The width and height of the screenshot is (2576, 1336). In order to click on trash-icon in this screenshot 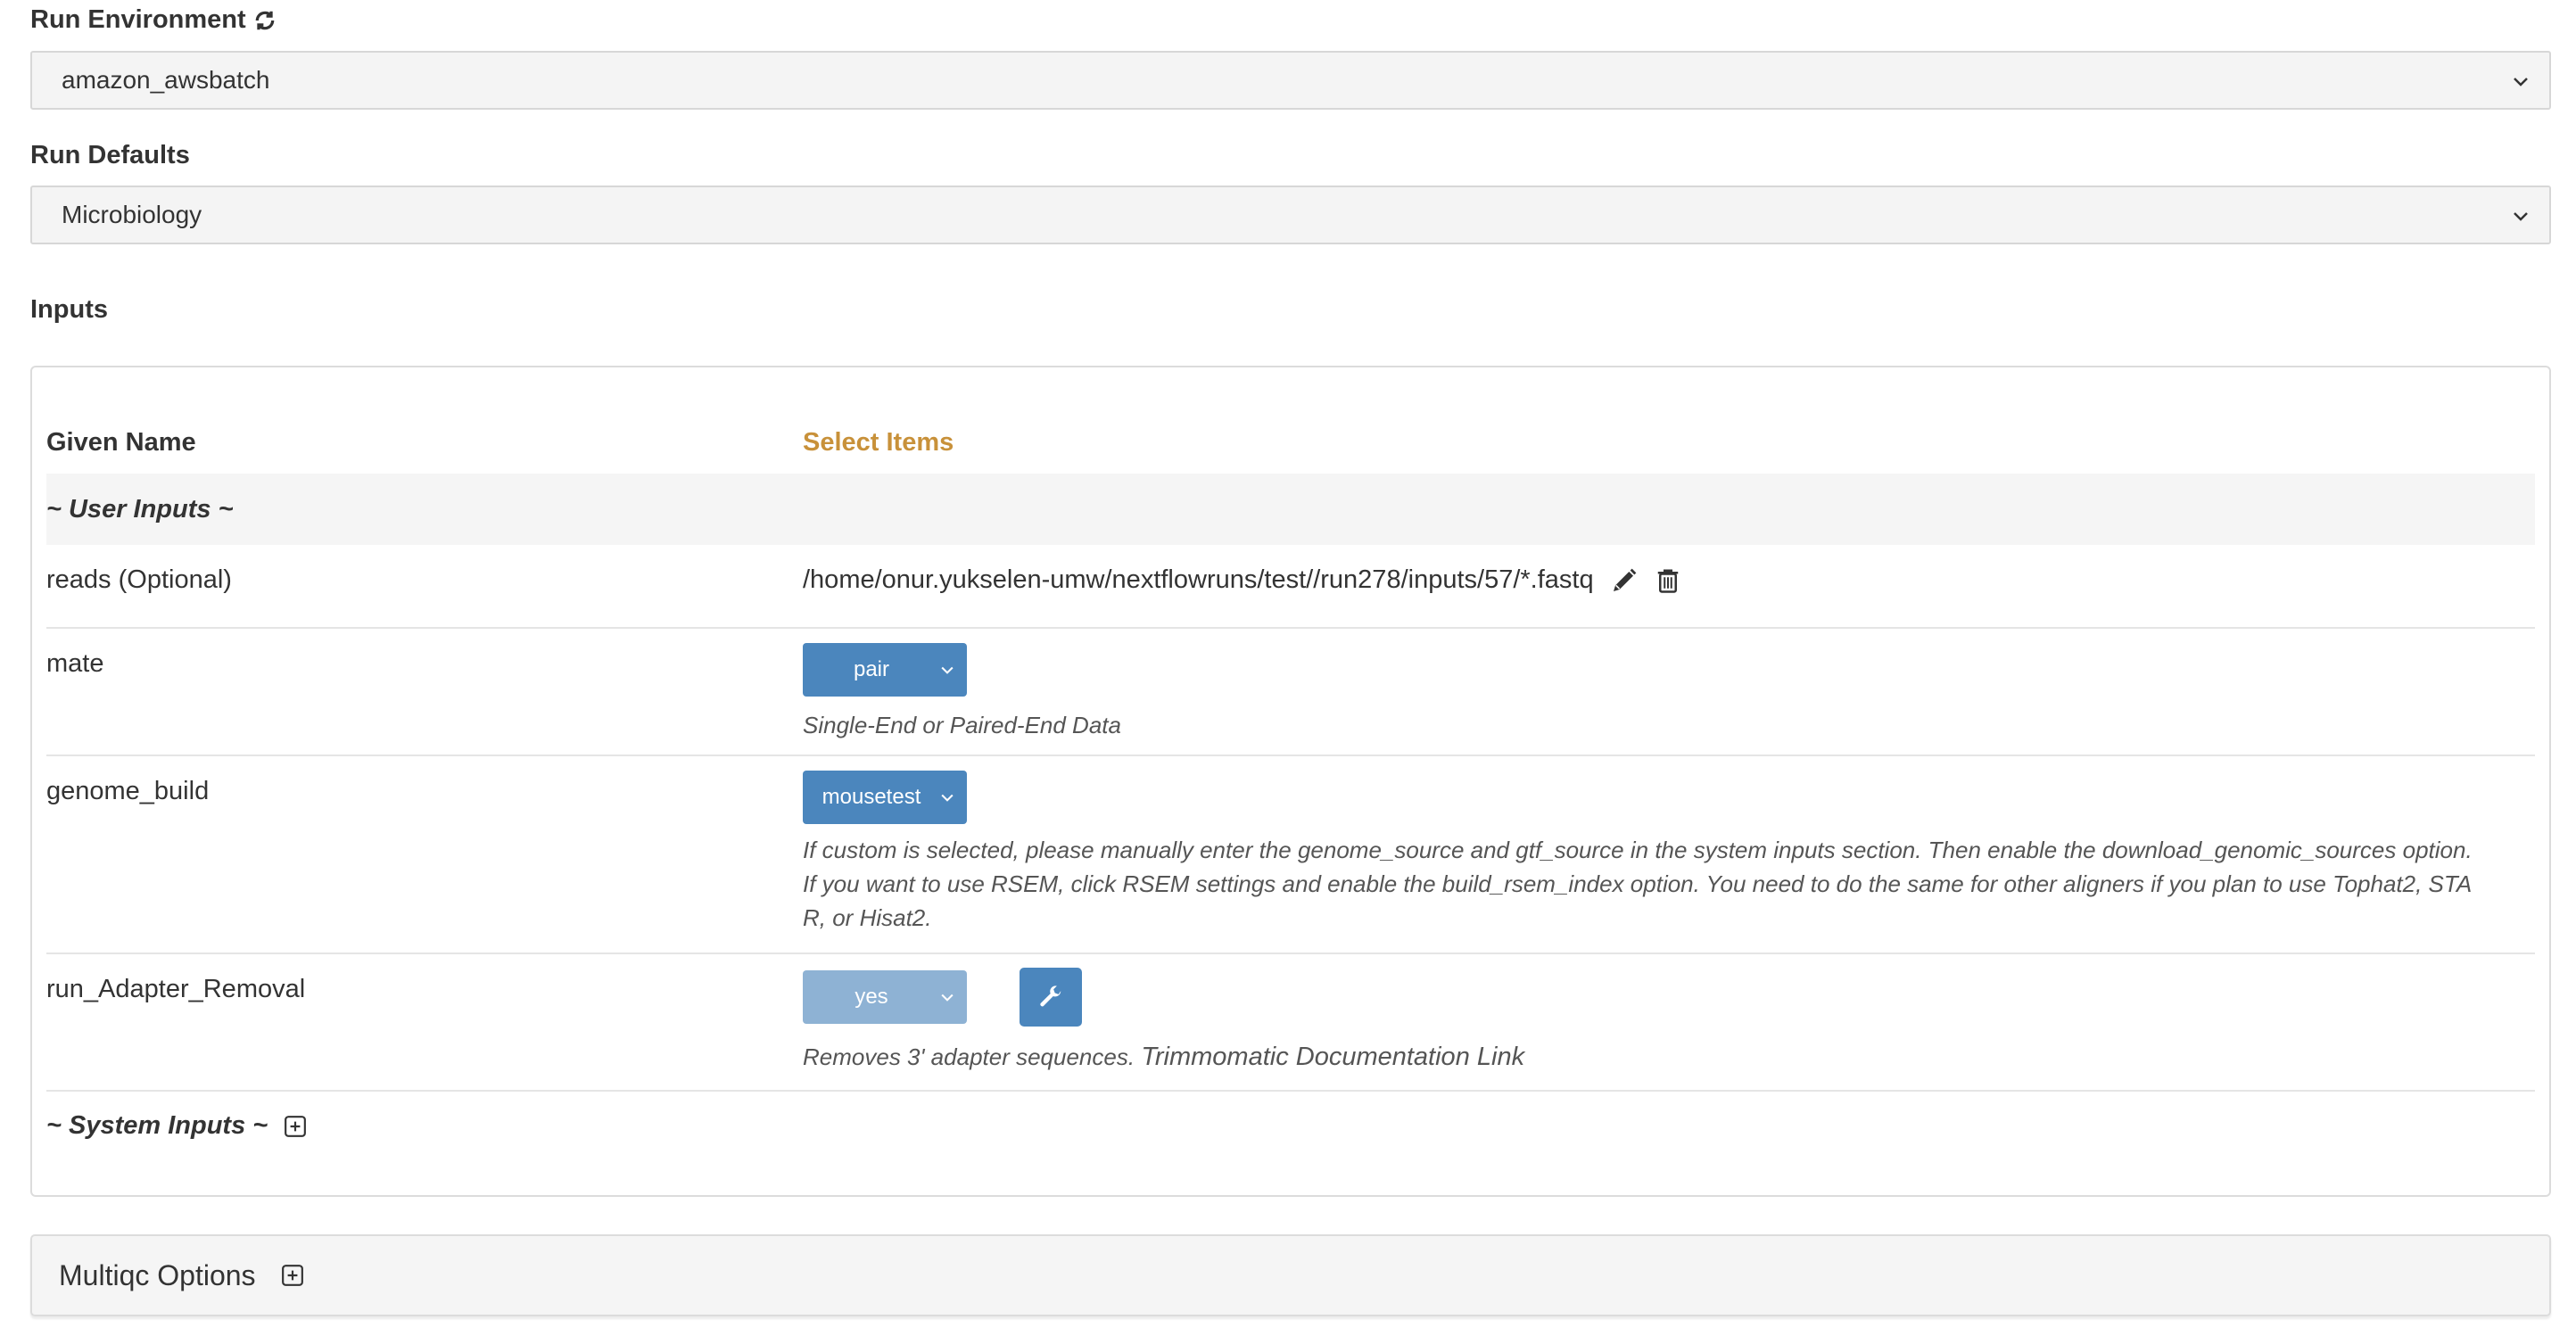, I will do `click(1668, 581)`.